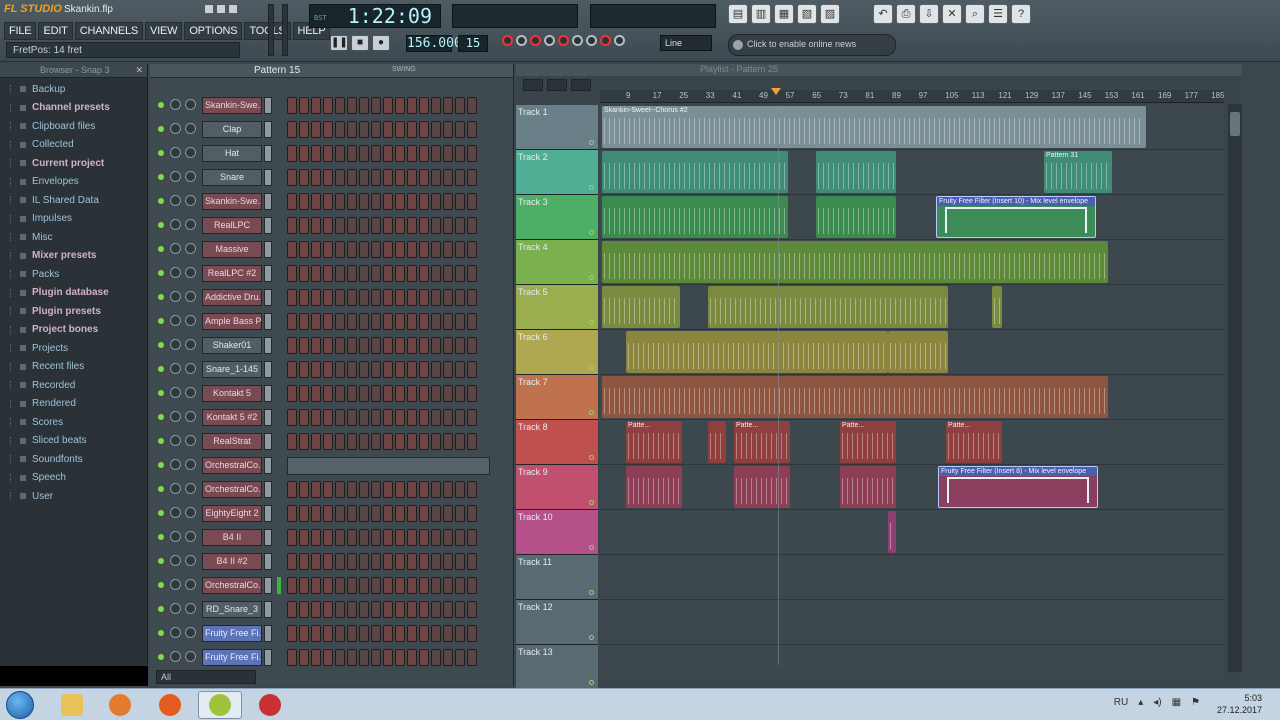 The image size is (1280, 720). I want to click on slice-tool-icon, so click(581, 85).